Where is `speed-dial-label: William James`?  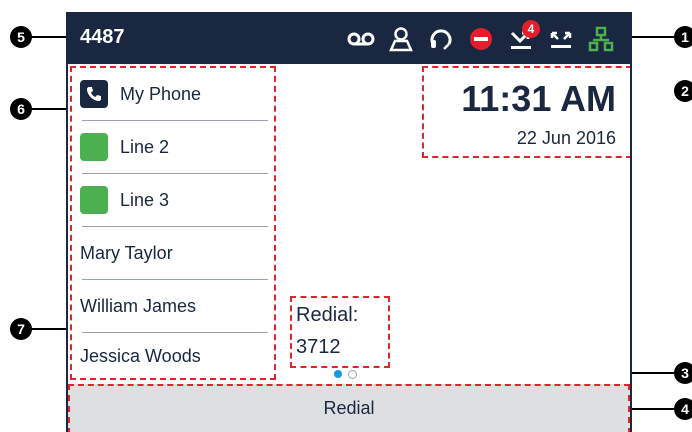 speed-dial-label: William James is located at coordinates (138, 305).